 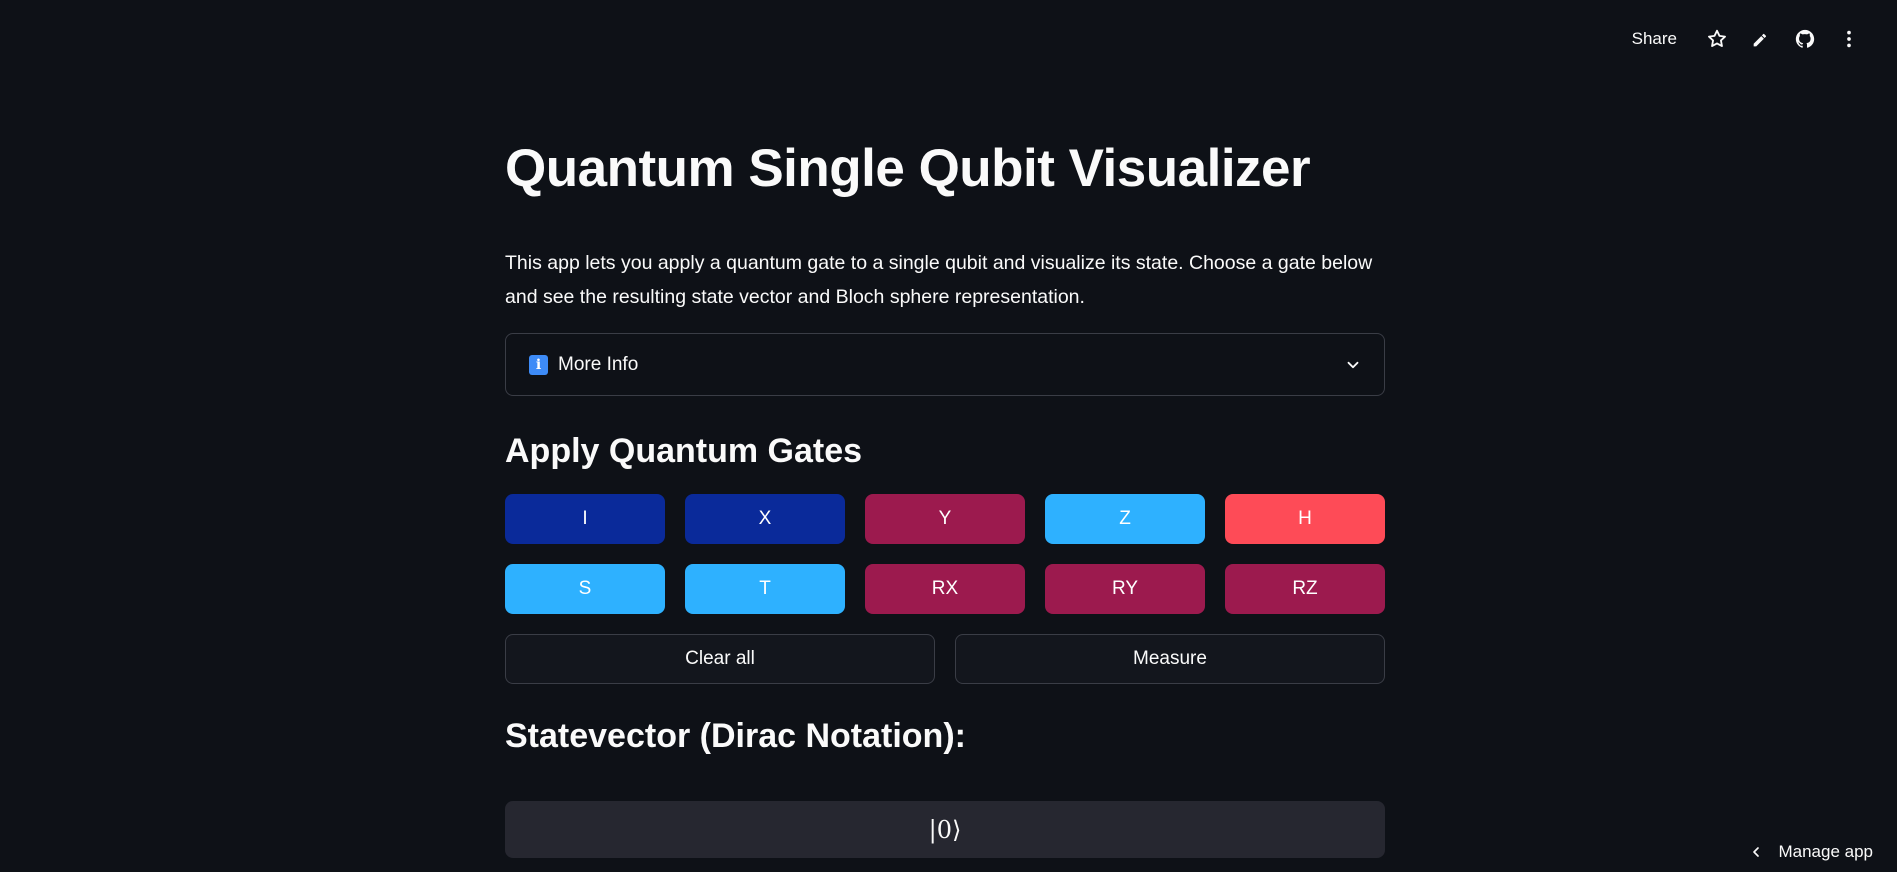 I want to click on gate-button-rz: RZ, so click(x=1305, y=589).